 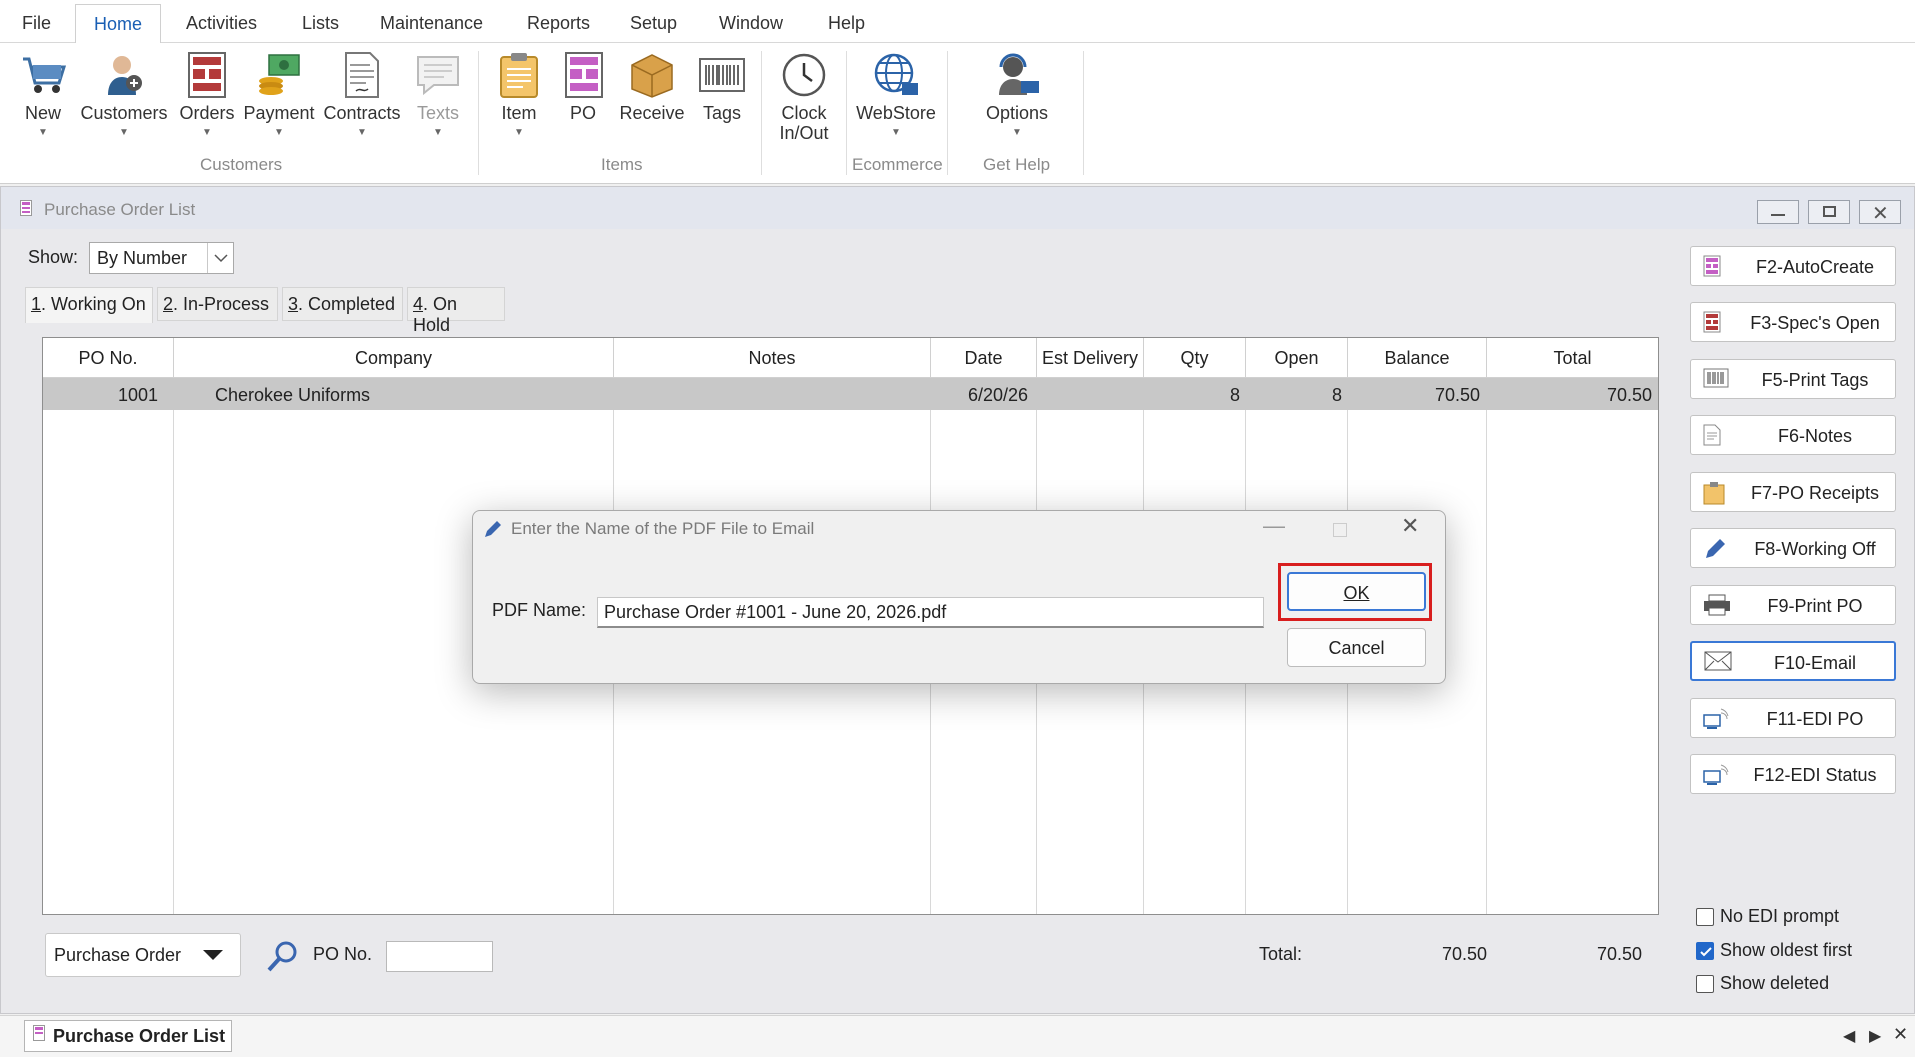 What do you see at coordinates (118, 24) in the screenshot?
I see `menu-home: Home` at bounding box center [118, 24].